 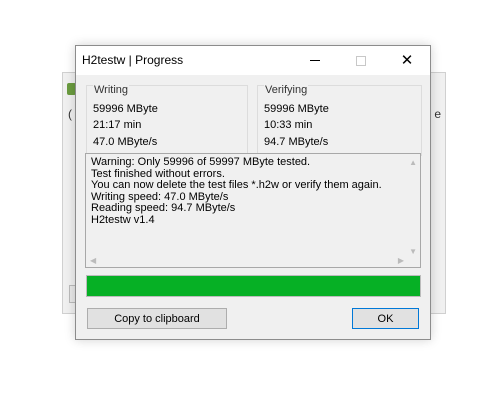 I want to click on scroll-left-arrow-icon: ◀, so click(x=93, y=260).